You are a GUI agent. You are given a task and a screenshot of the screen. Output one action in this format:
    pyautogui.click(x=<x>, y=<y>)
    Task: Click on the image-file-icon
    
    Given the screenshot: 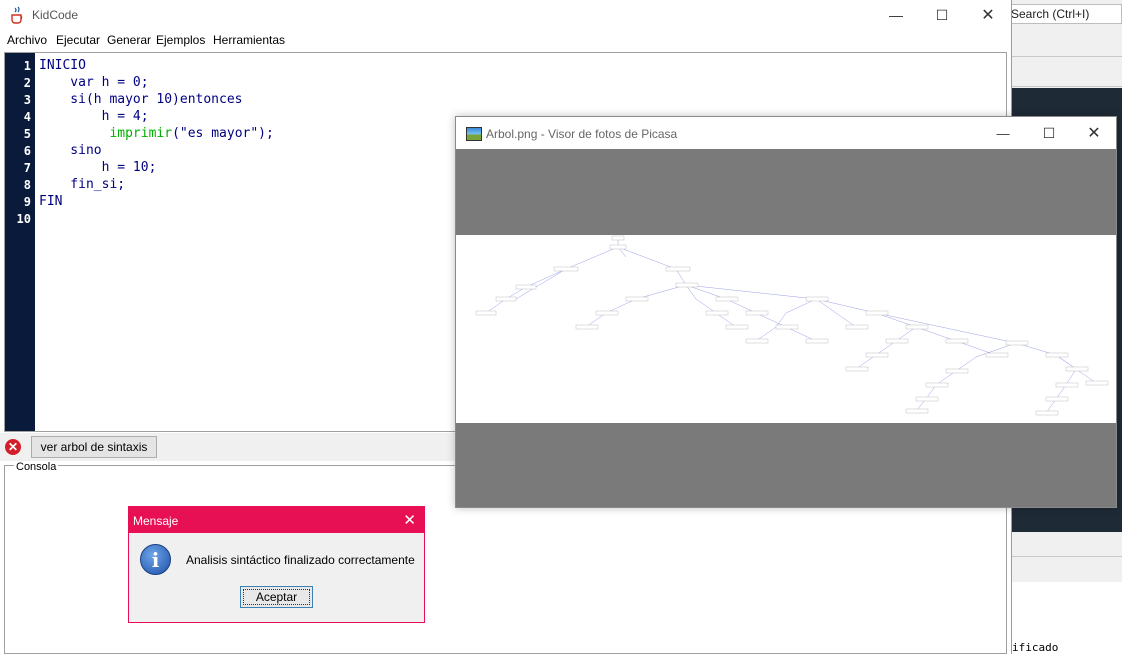 What is the action you would take?
    pyautogui.click(x=474, y=134)
    